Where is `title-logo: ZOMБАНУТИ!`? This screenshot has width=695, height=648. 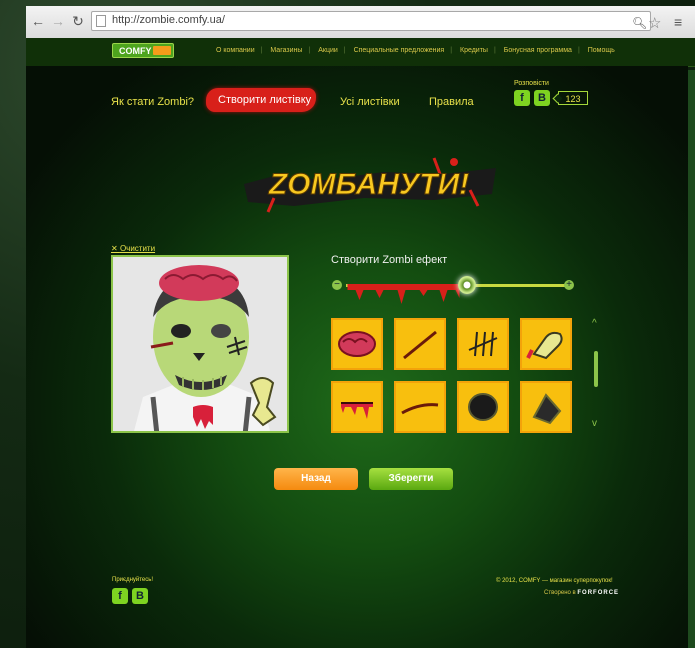 title-logo: ZOMБАНУТИ! is located at coordinates (370, 185).